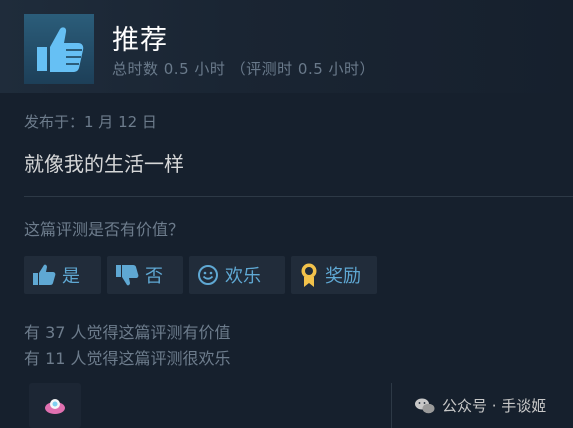 This screenshot has height=428, width=573. I want to click on helpful-question: 这篇评测是否有价值？, so click(104, 229).